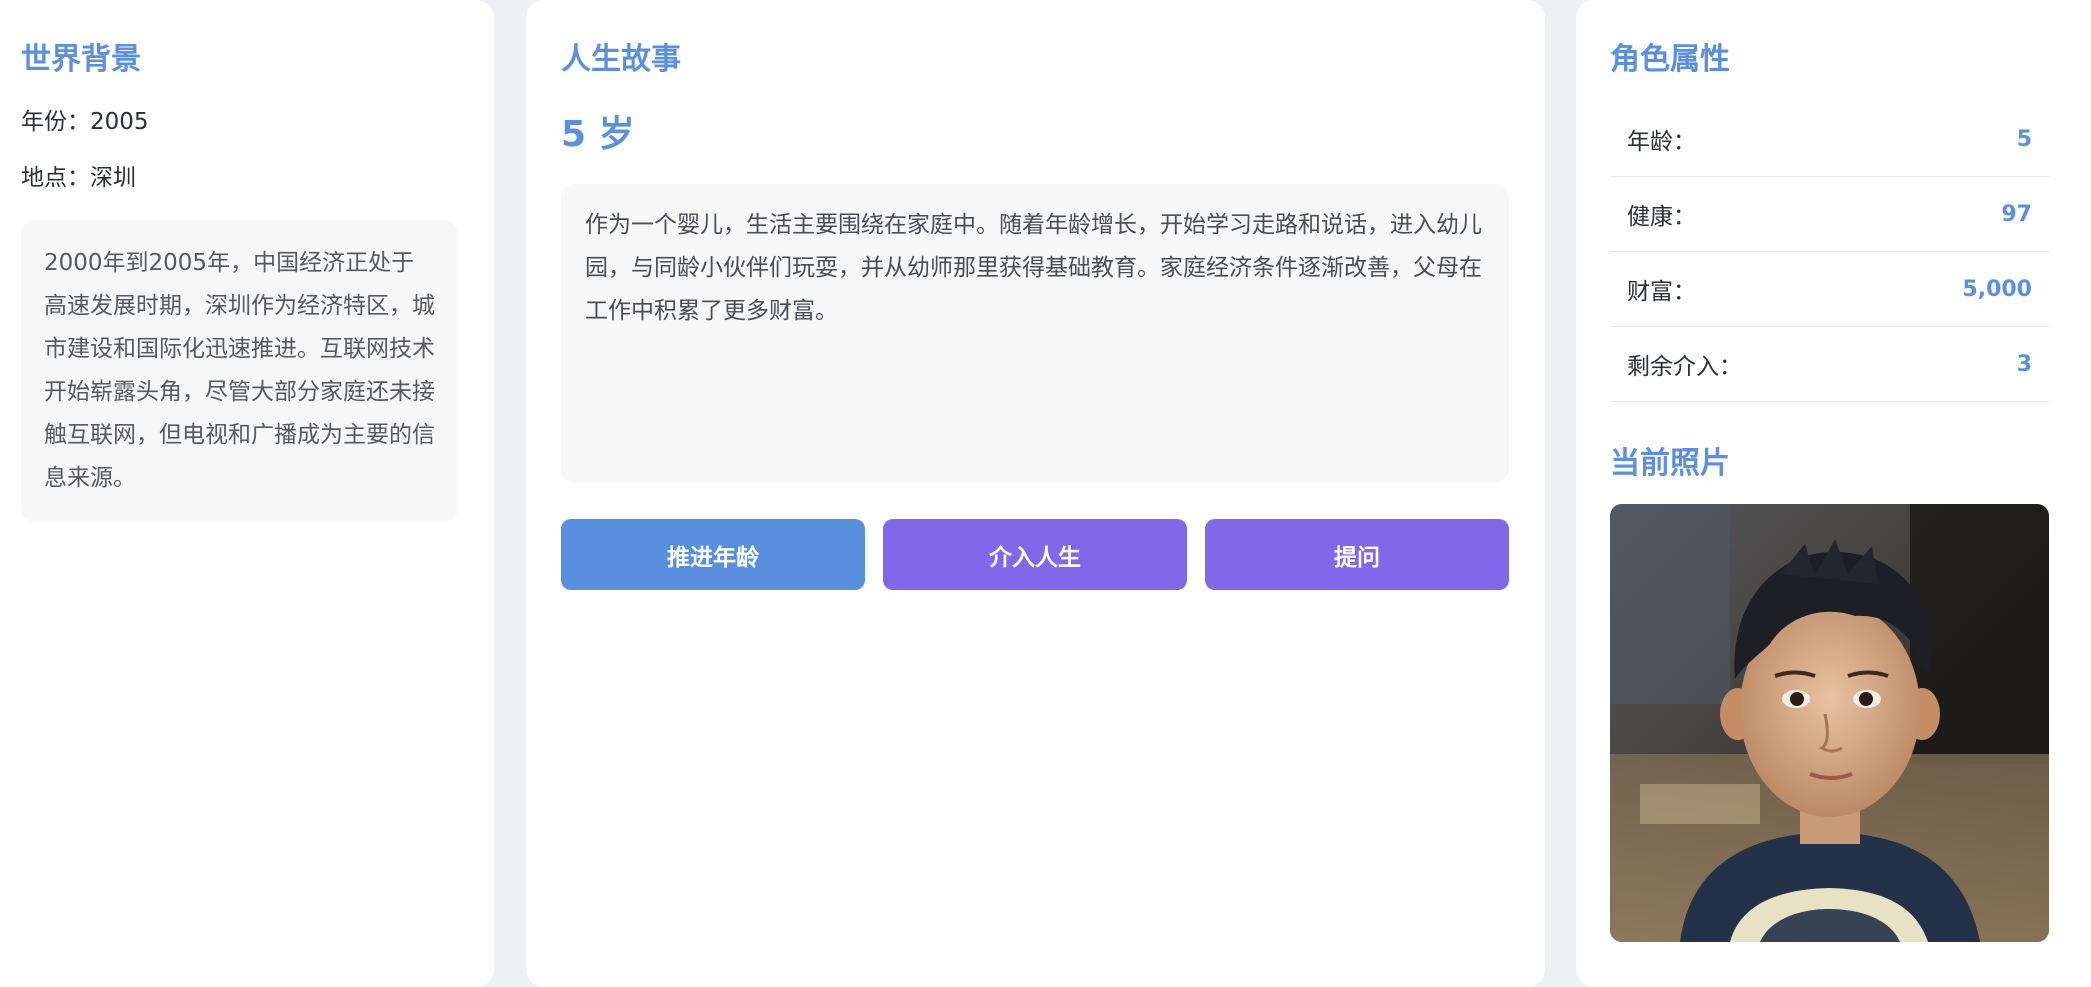 This screenshot has width=2091, height=987. What do you see at coordinates (1997, 289) in the screenshot?
I see `attribute-value: 5,000` at bounding box center [1997, 289].